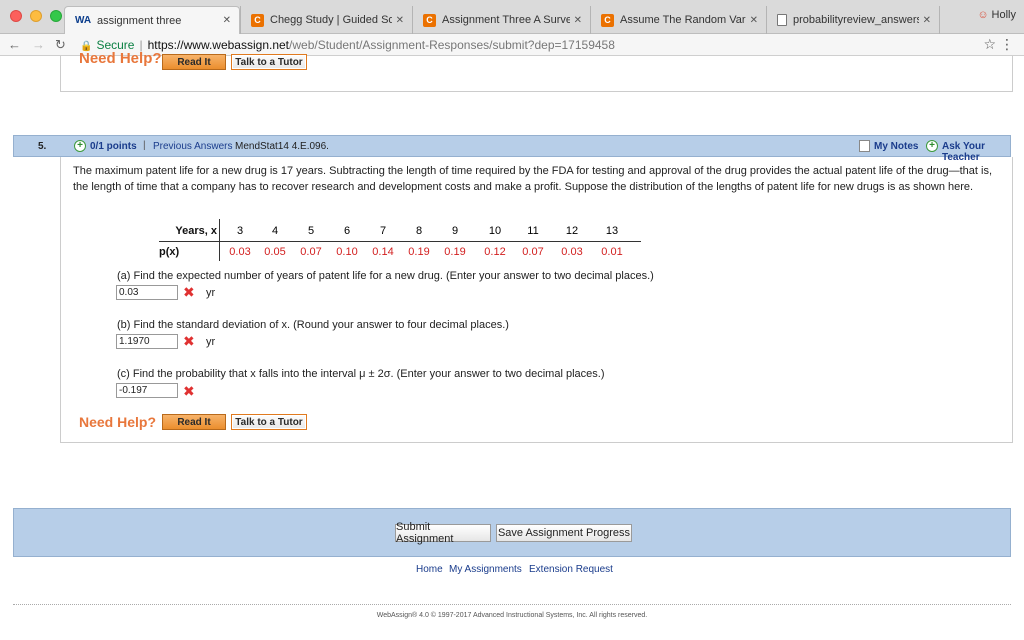 The height and width of the screenshot is (640, 1024). What do you see at coordinates (192, 146) in the screenshot?
I see `previous-answers-link: Previous Answers` at bounding box center [192, 146].